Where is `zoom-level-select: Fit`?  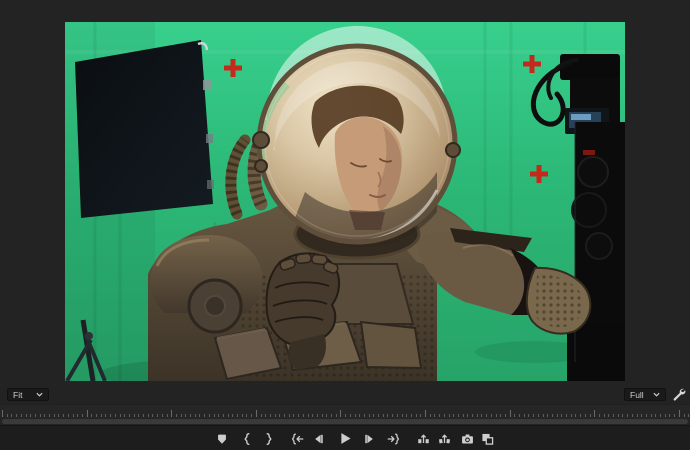 zoom-level-select: Fit is located at coordinates (28, 394).